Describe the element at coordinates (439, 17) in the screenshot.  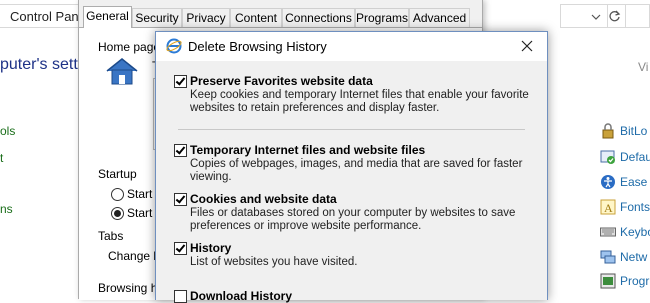
I see `tab-advanced: Advanced` at that location.